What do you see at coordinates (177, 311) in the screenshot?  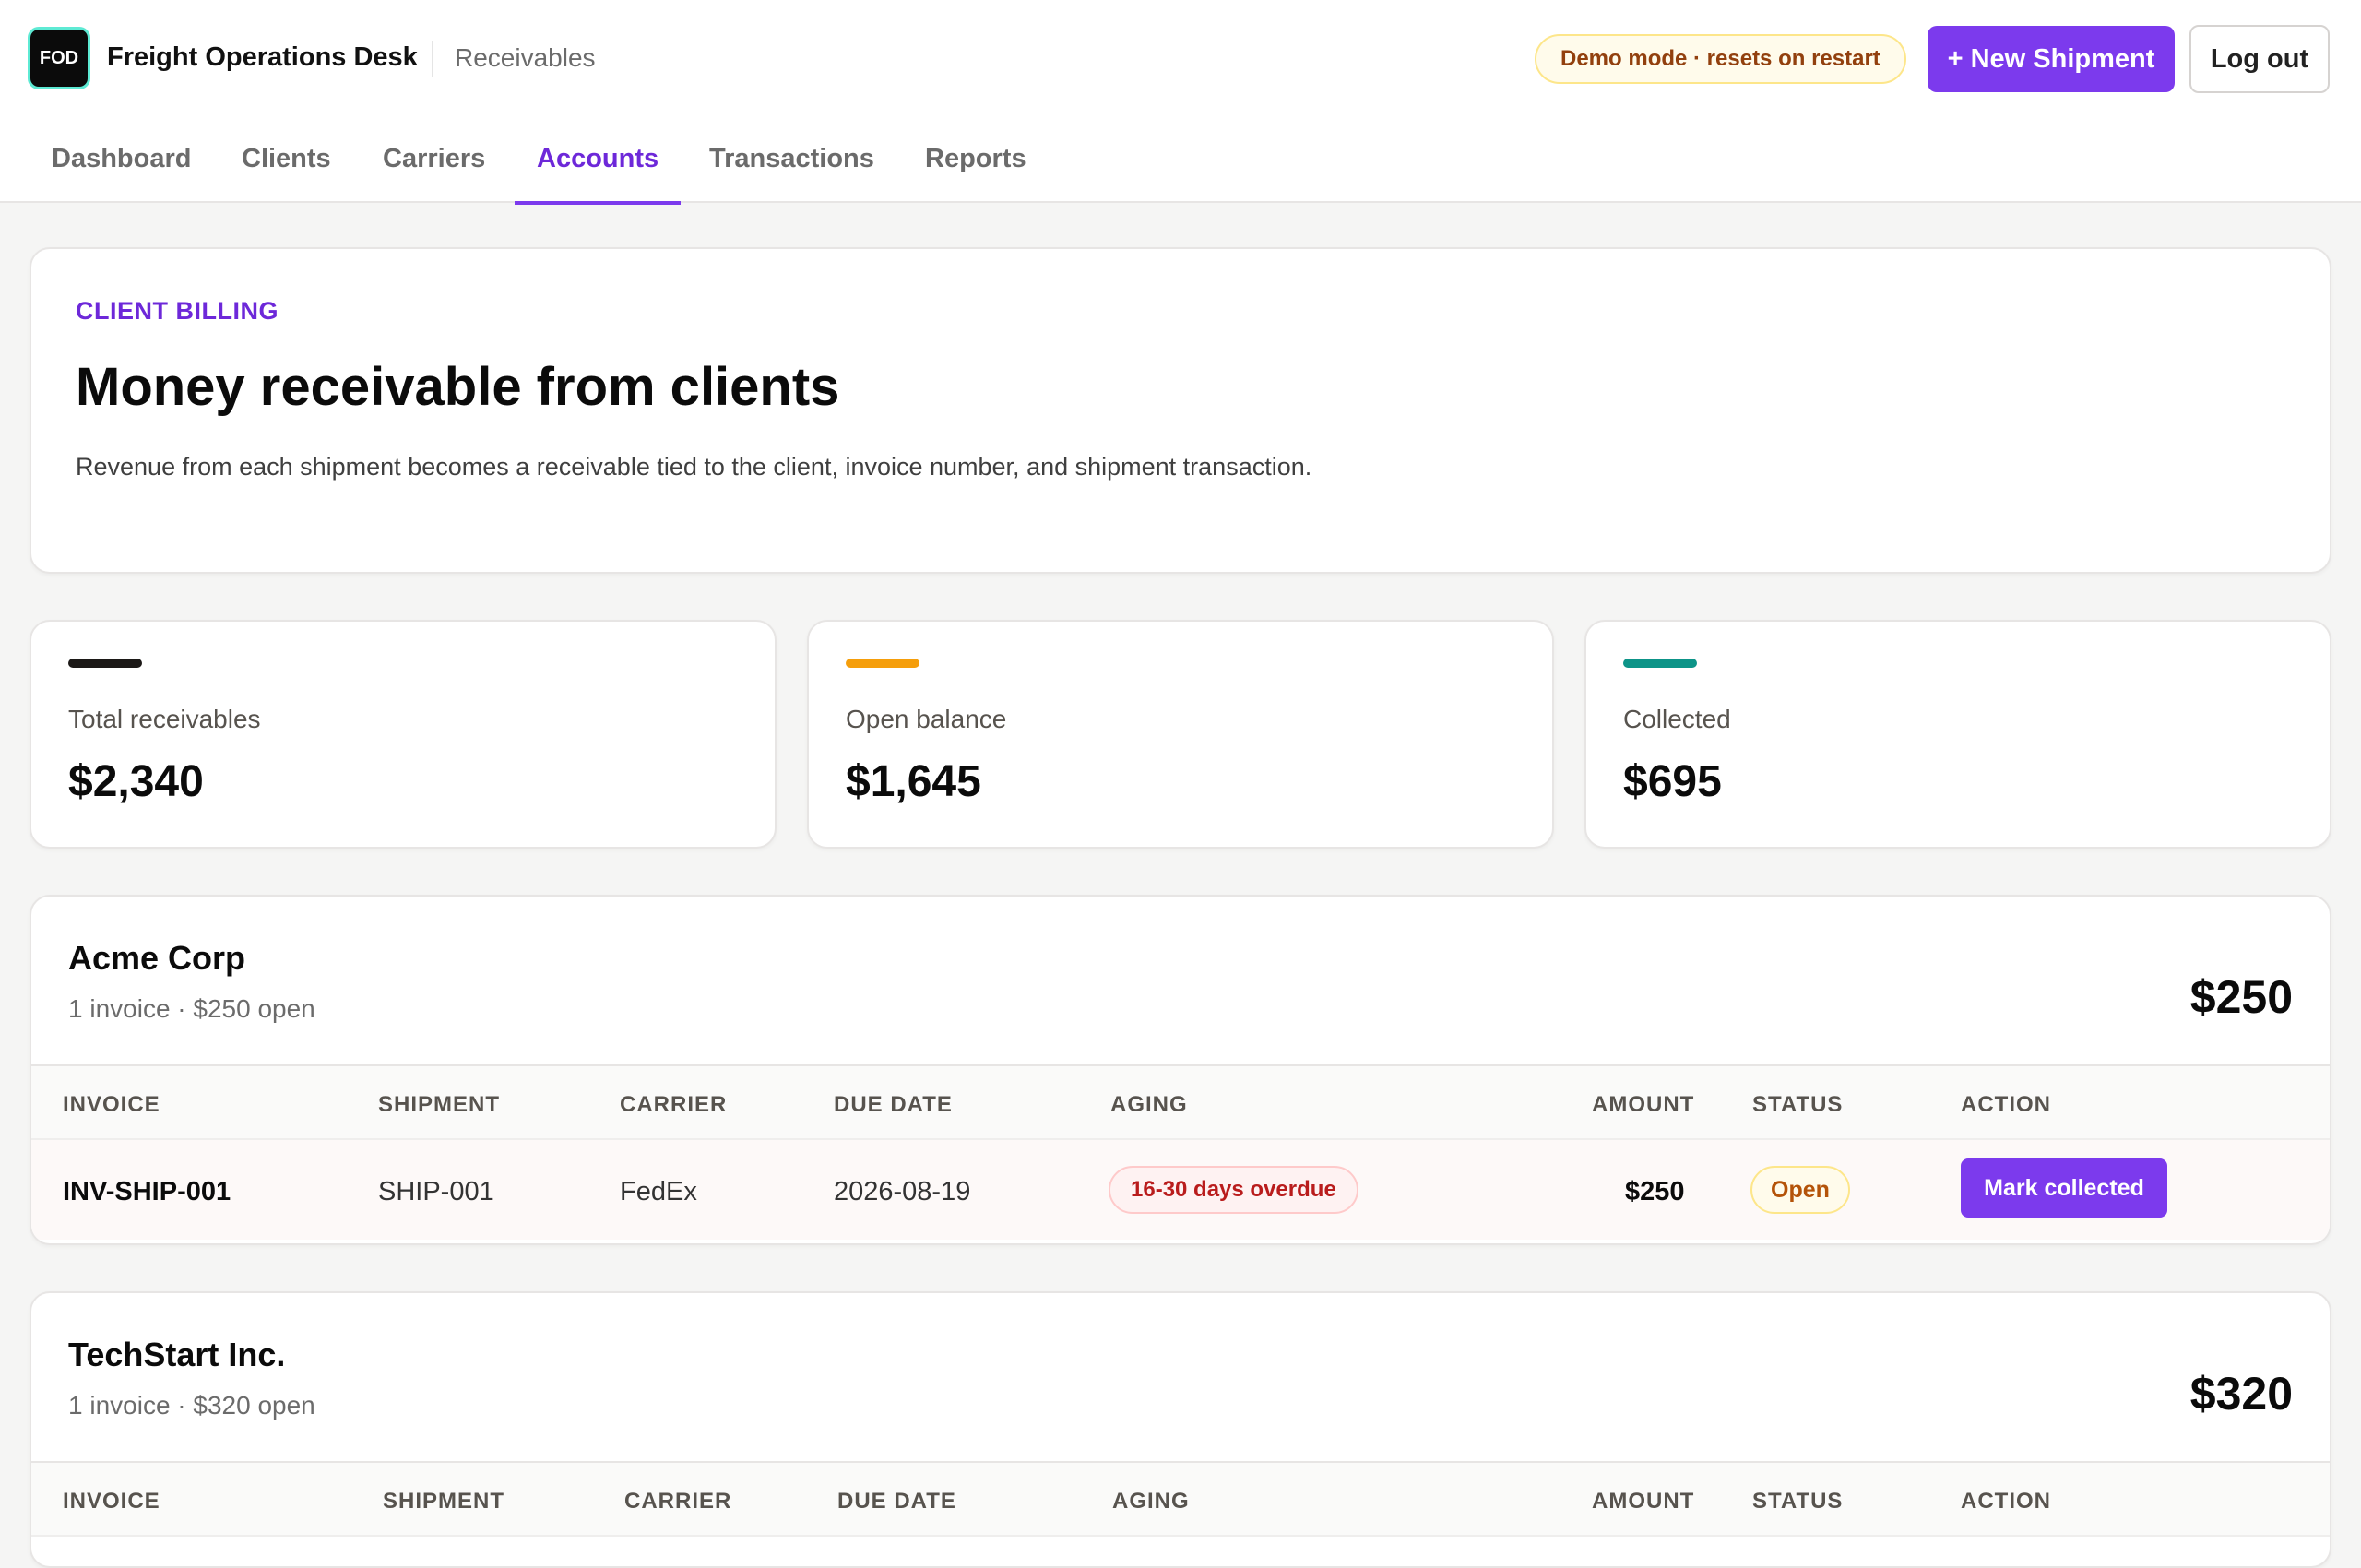 I see `section-eyebrow: CLIENT BILLING` at bounding box center [177, 311].